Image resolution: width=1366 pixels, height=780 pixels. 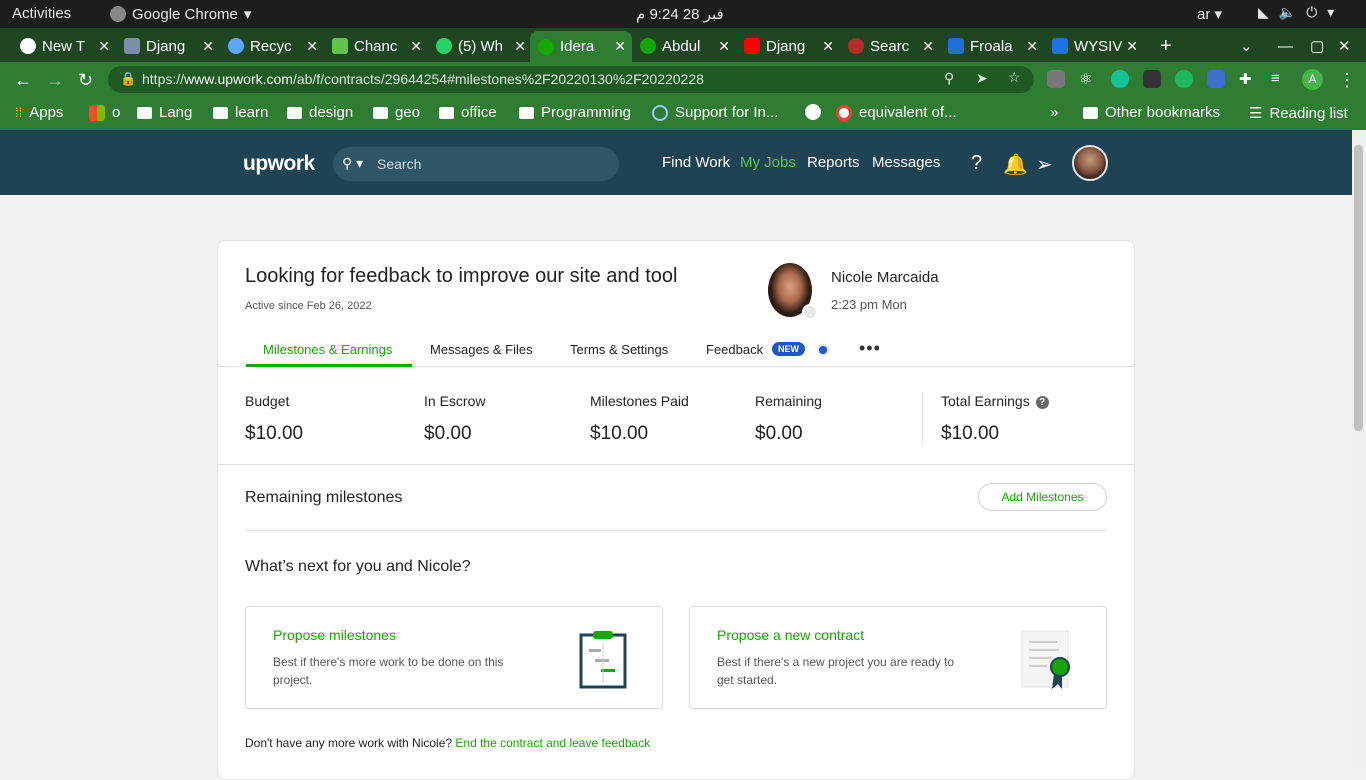 What do you see at coordinates (39, 112) in the screenshot?
I see `bookmark-apps: ⁞⁞ Apps` at bounding box center [39, 112].